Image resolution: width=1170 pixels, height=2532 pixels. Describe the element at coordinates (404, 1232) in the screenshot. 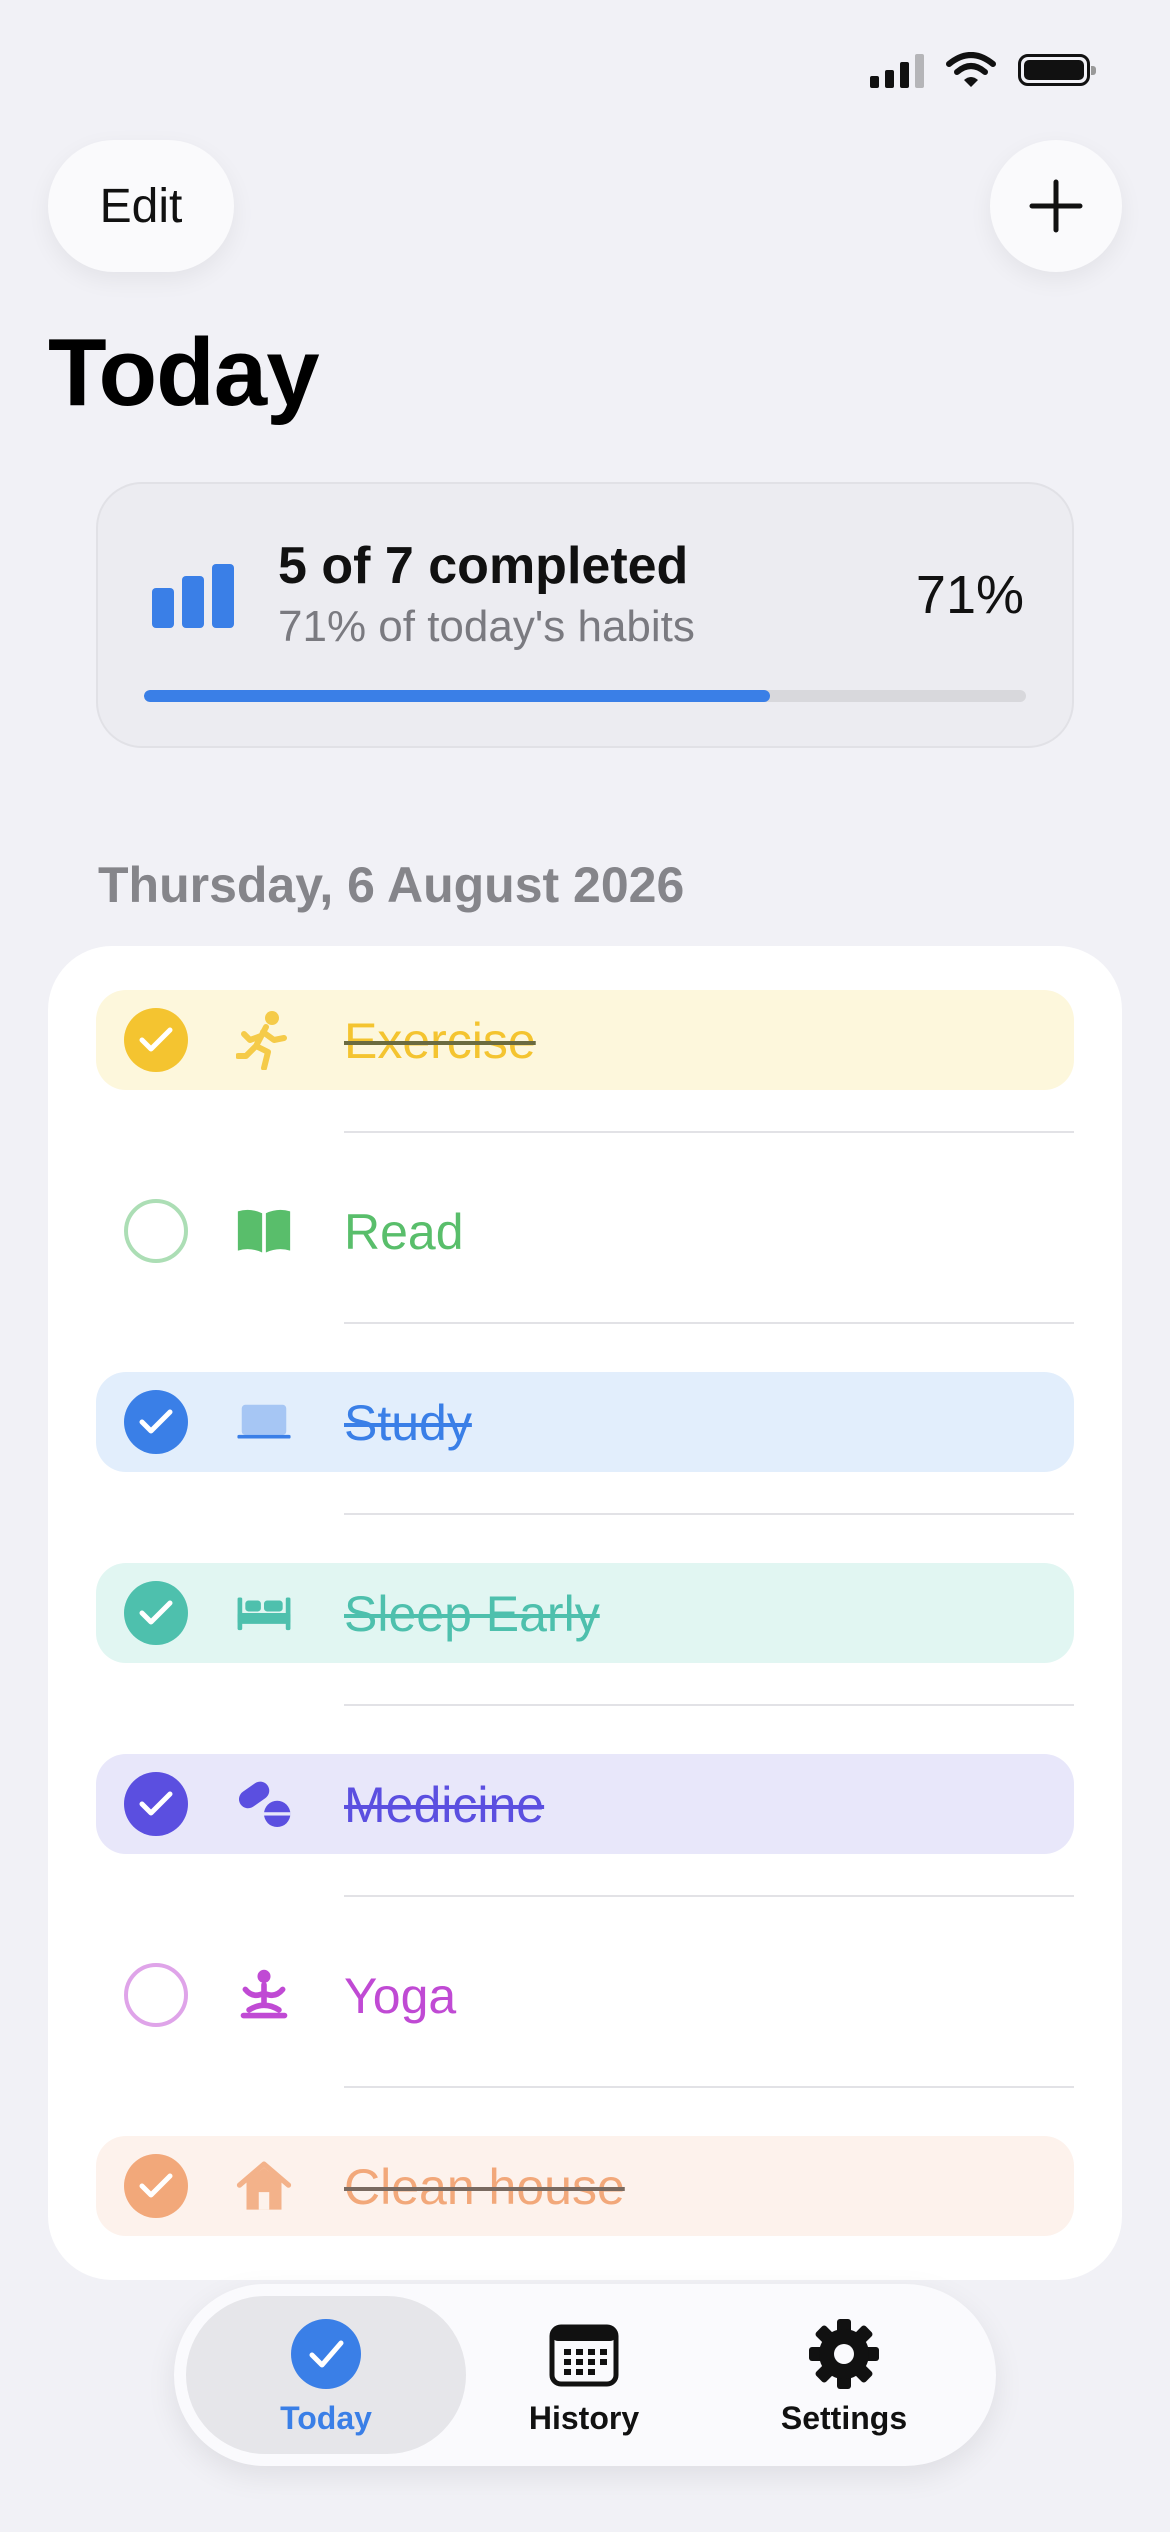

I see `habit-label: Read` at that location.